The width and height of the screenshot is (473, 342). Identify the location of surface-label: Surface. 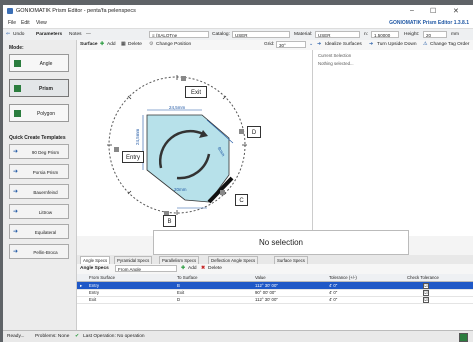
(89, 44).